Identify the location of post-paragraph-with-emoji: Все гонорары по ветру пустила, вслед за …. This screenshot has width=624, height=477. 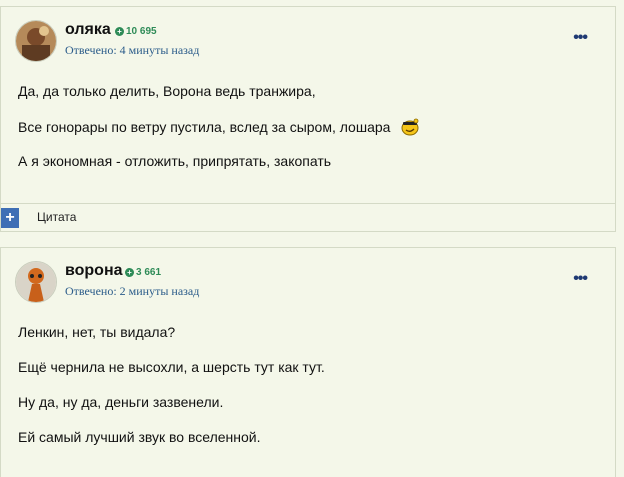
(219, 128).